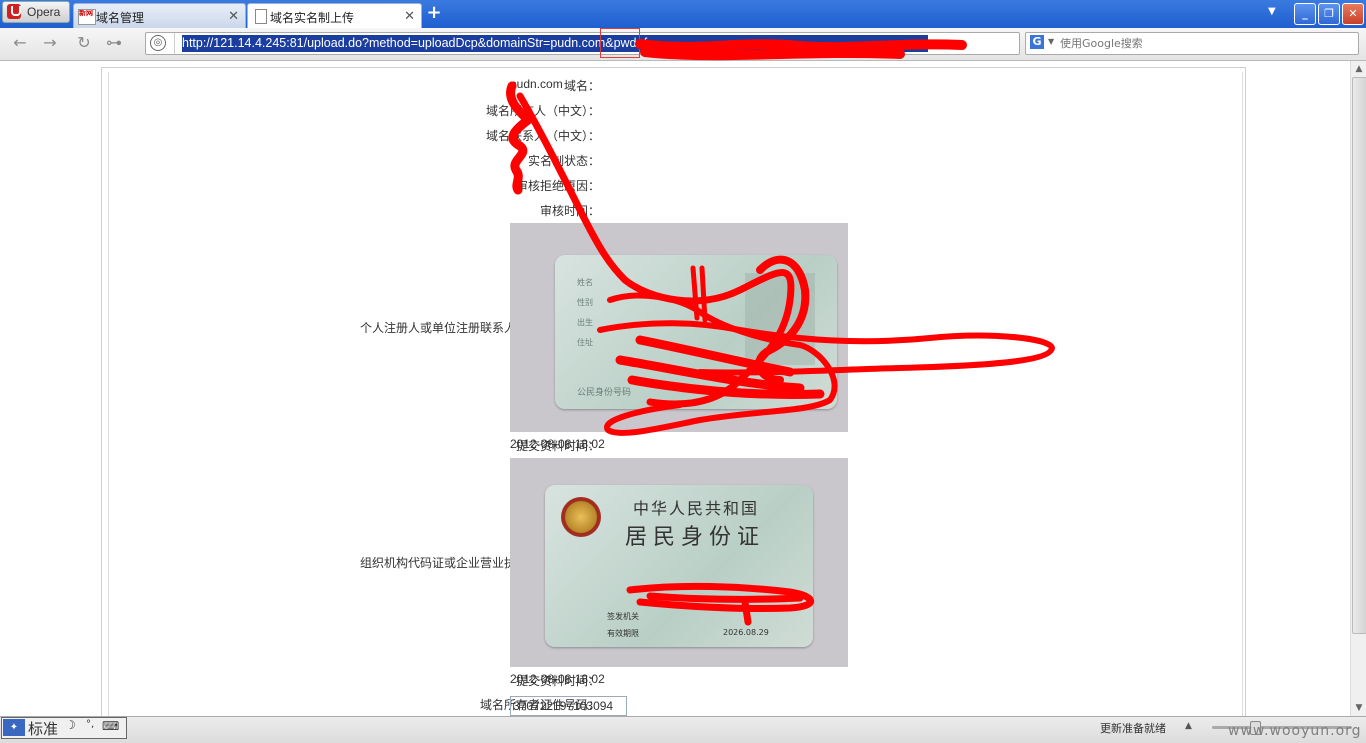 The width and height of the screenshot is (1366, 743). Describe the element at coordinates (683, 729) in the screenshot. I see `status-bar: ✦ 标准 ☽ °, ⌨ 更新准备就绪 ▲ www.wooyun.org` at that location.